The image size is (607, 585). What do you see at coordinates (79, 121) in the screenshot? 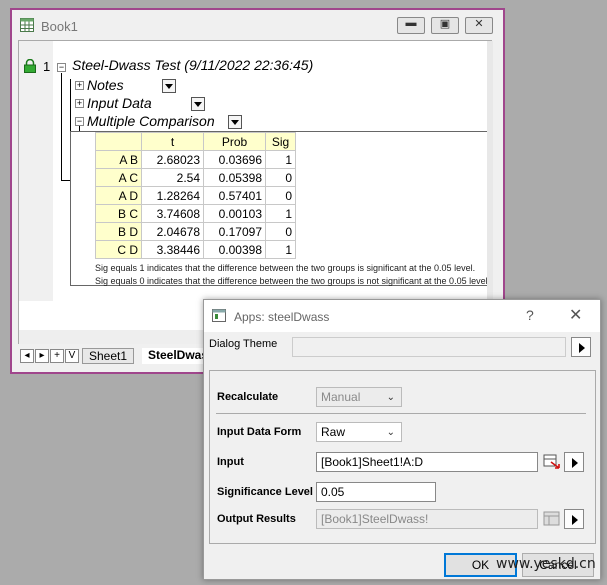
I see `collapse-multiple-comparison-toggle: −` at bounding box center [79, 121].